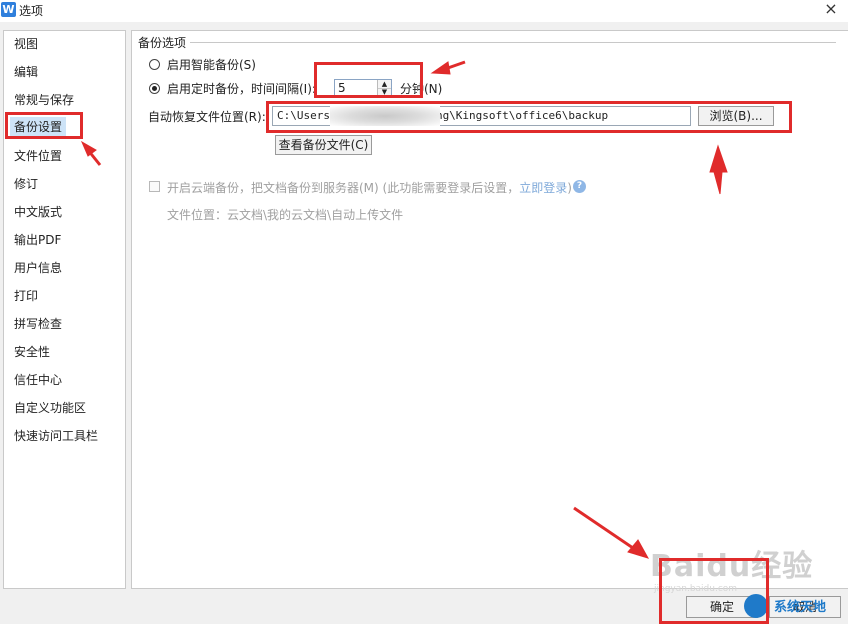  What do you see at coordinates (44, 100) in the screenshot?
I see `sidebar-item-general-save: 常规与保存` at bounding box center [44, 100].